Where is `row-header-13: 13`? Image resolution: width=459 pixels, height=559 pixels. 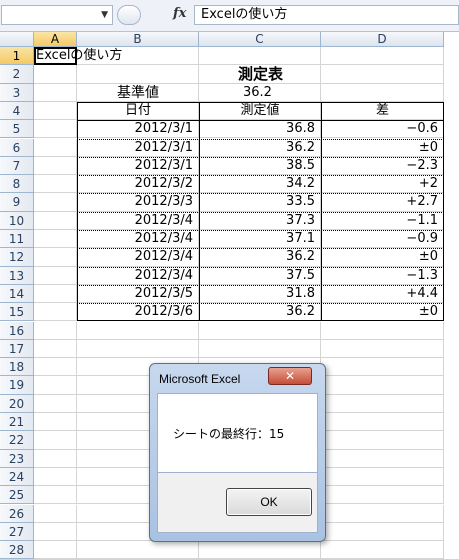
row-header-13: 13 is located at coordinates (17, 275).